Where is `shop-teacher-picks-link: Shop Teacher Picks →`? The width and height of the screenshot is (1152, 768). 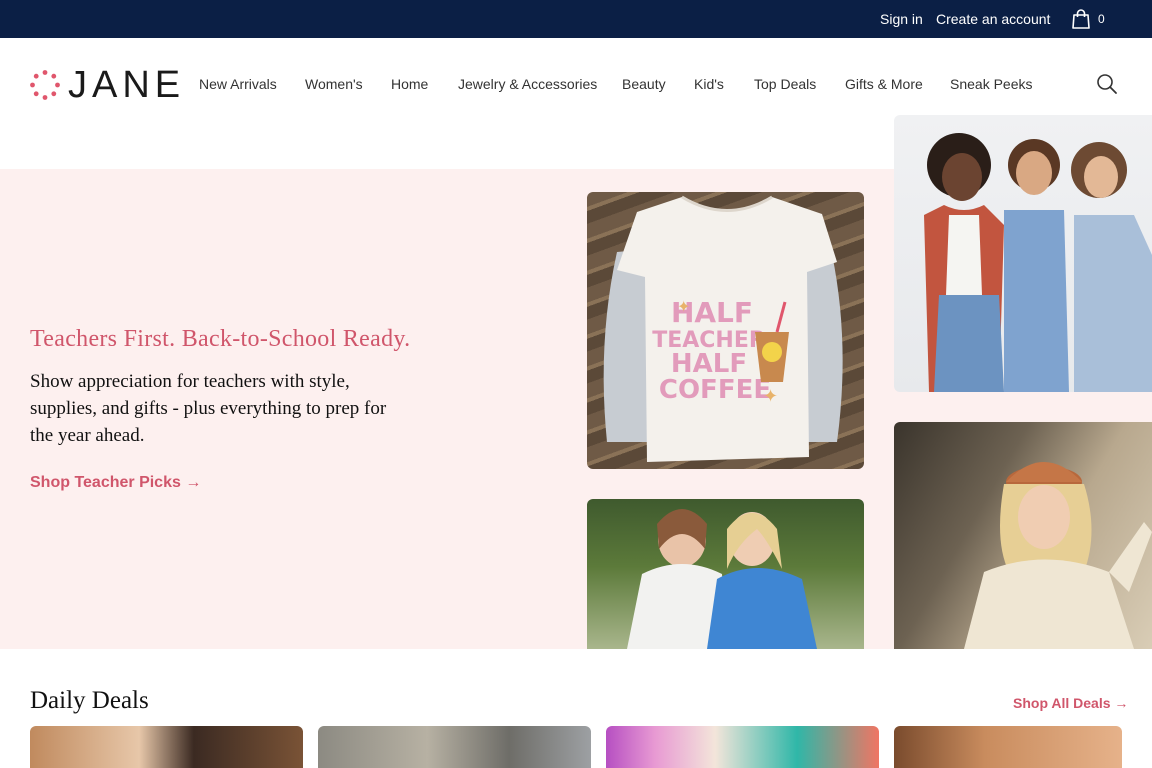
shop-teacher-picks-link: Shop Teacher Picks → is located at coordinates (115, 483).